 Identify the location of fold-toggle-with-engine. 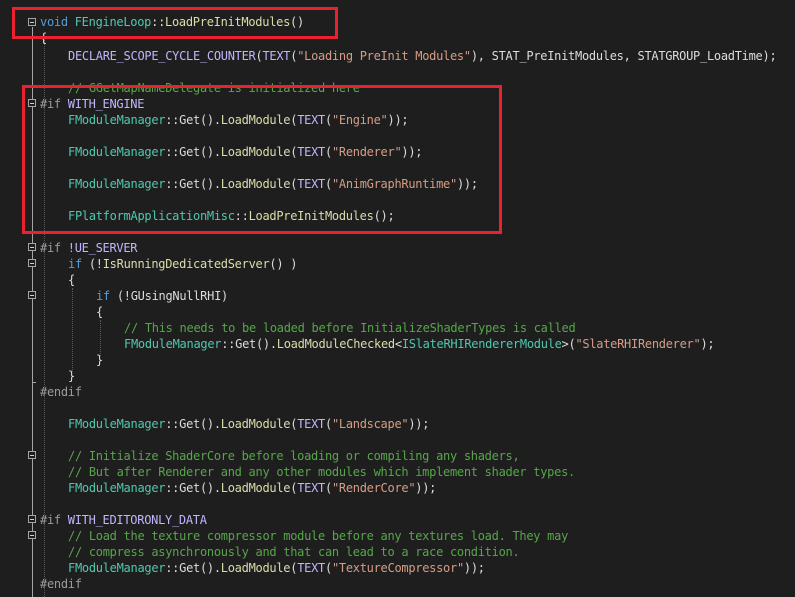
(32, 103).